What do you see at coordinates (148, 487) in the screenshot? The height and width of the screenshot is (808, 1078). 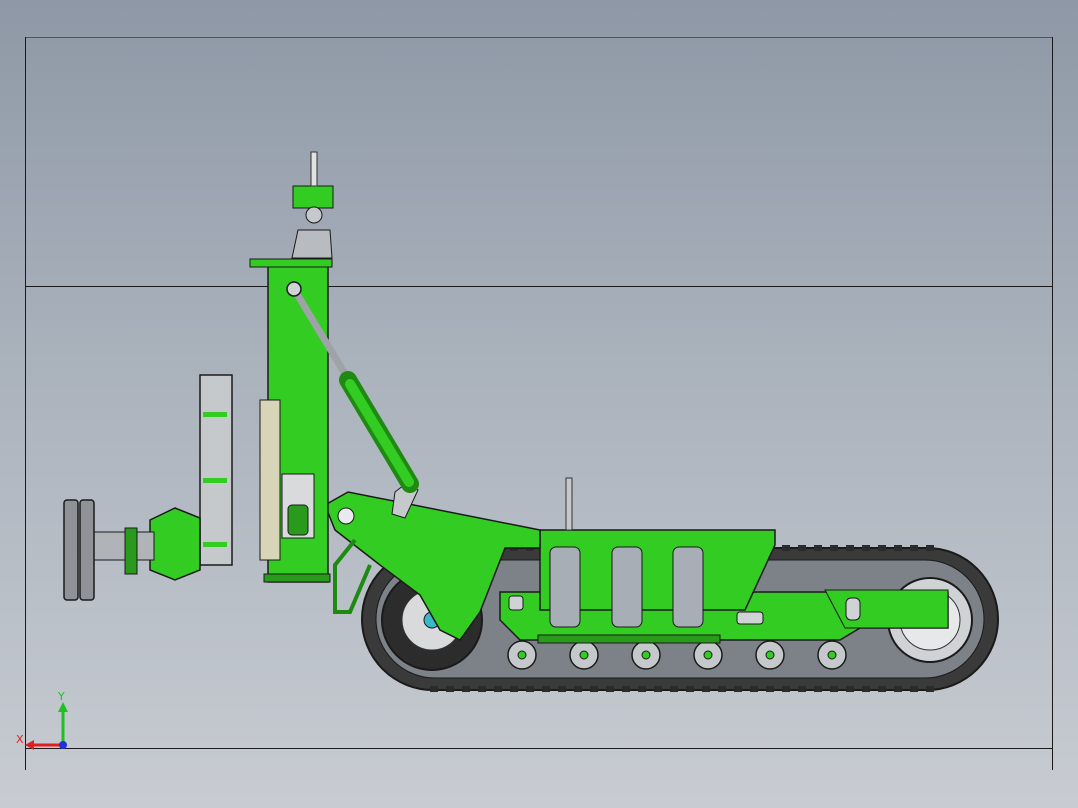 I see `tool-head` at bounding box center [148, 487].